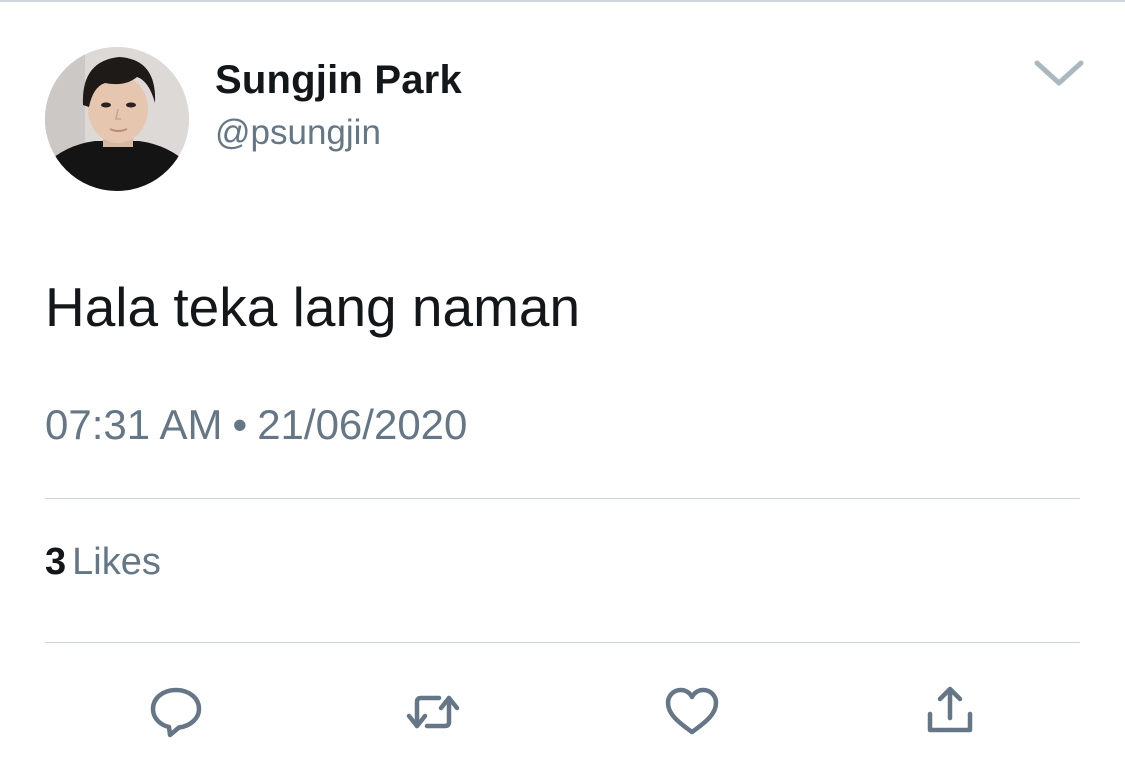 The height and width of the screenshot is (767, 1125). I want to click on chevron-down-icon, so click(1059, 73).